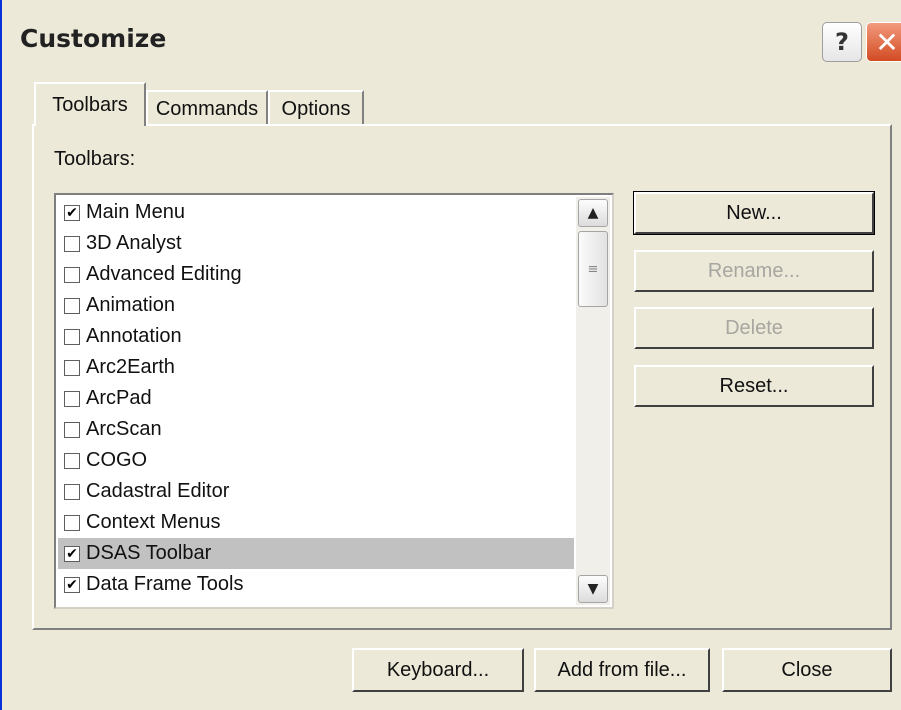  What do you see at coordinates (316, 460) in the screenshot?
I see `list-item-cogo: COGO` at bounding box center [316, 460].